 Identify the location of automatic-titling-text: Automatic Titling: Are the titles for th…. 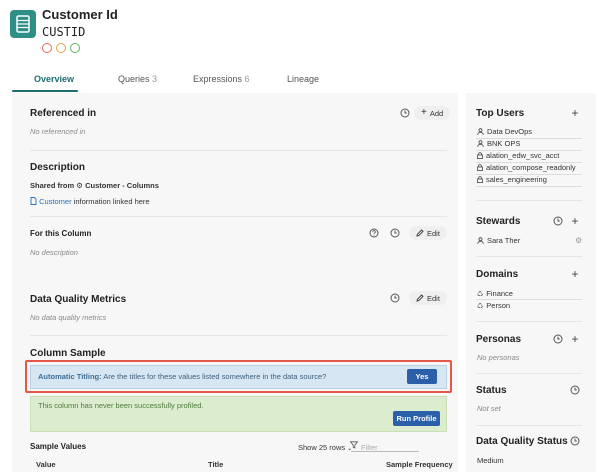
(182, 376).